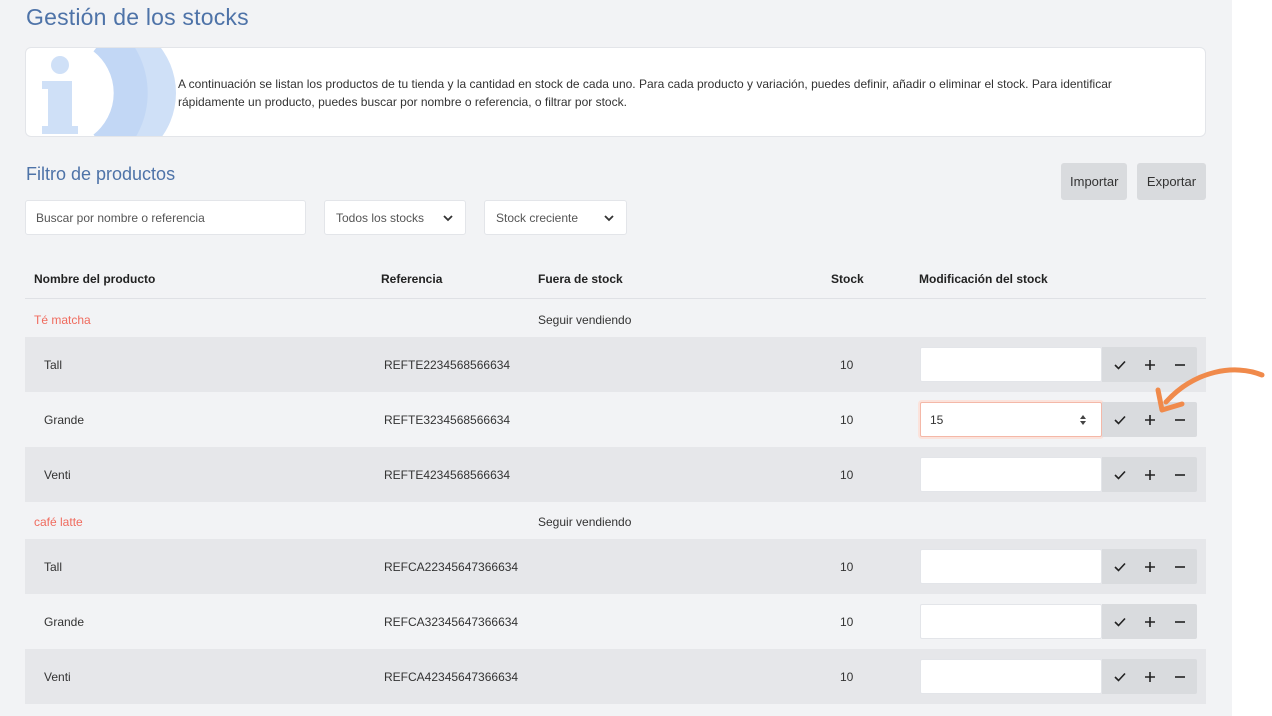 Image resolution: width=1272 pixels, height=716 pixels. Describe the element at coordinates (137, 17) in the screenshot. I see `page-title: Gestión de los stocks` at that location.